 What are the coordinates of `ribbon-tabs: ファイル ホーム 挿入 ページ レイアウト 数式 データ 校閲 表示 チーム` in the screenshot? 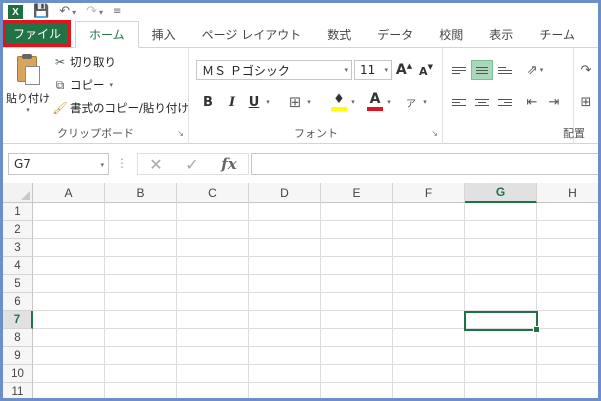 It's located at (300, 34).